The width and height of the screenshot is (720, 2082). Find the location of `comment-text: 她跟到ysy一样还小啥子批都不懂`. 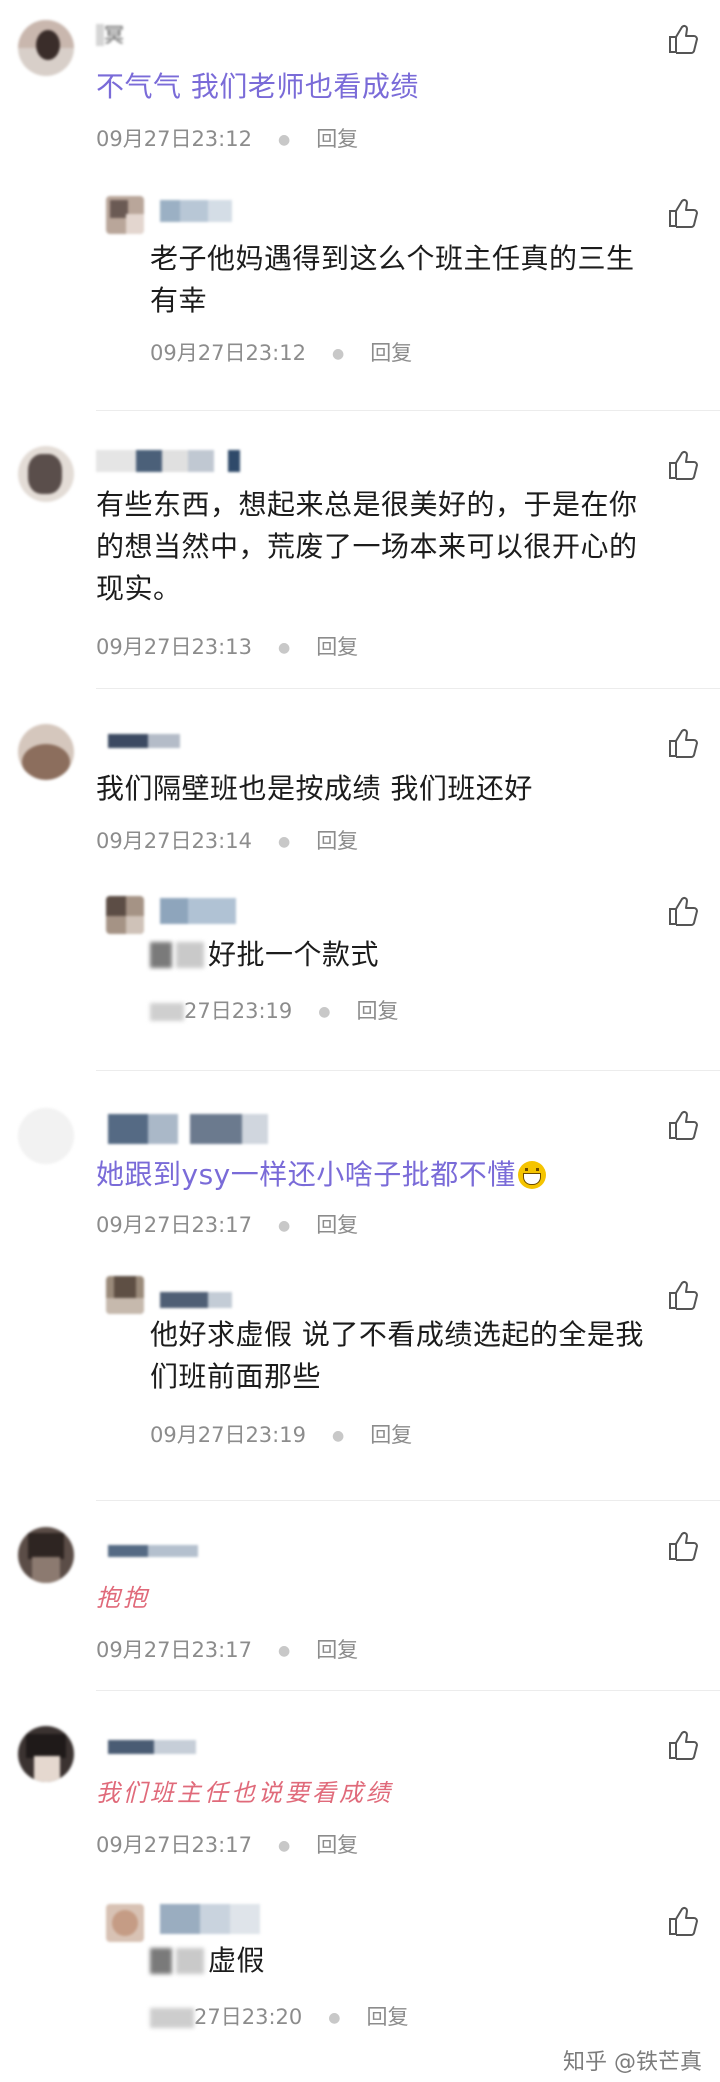

comment-text: 她跟到ysy一样还小啥子批都不懂 is located at coordinates (321, 1175).